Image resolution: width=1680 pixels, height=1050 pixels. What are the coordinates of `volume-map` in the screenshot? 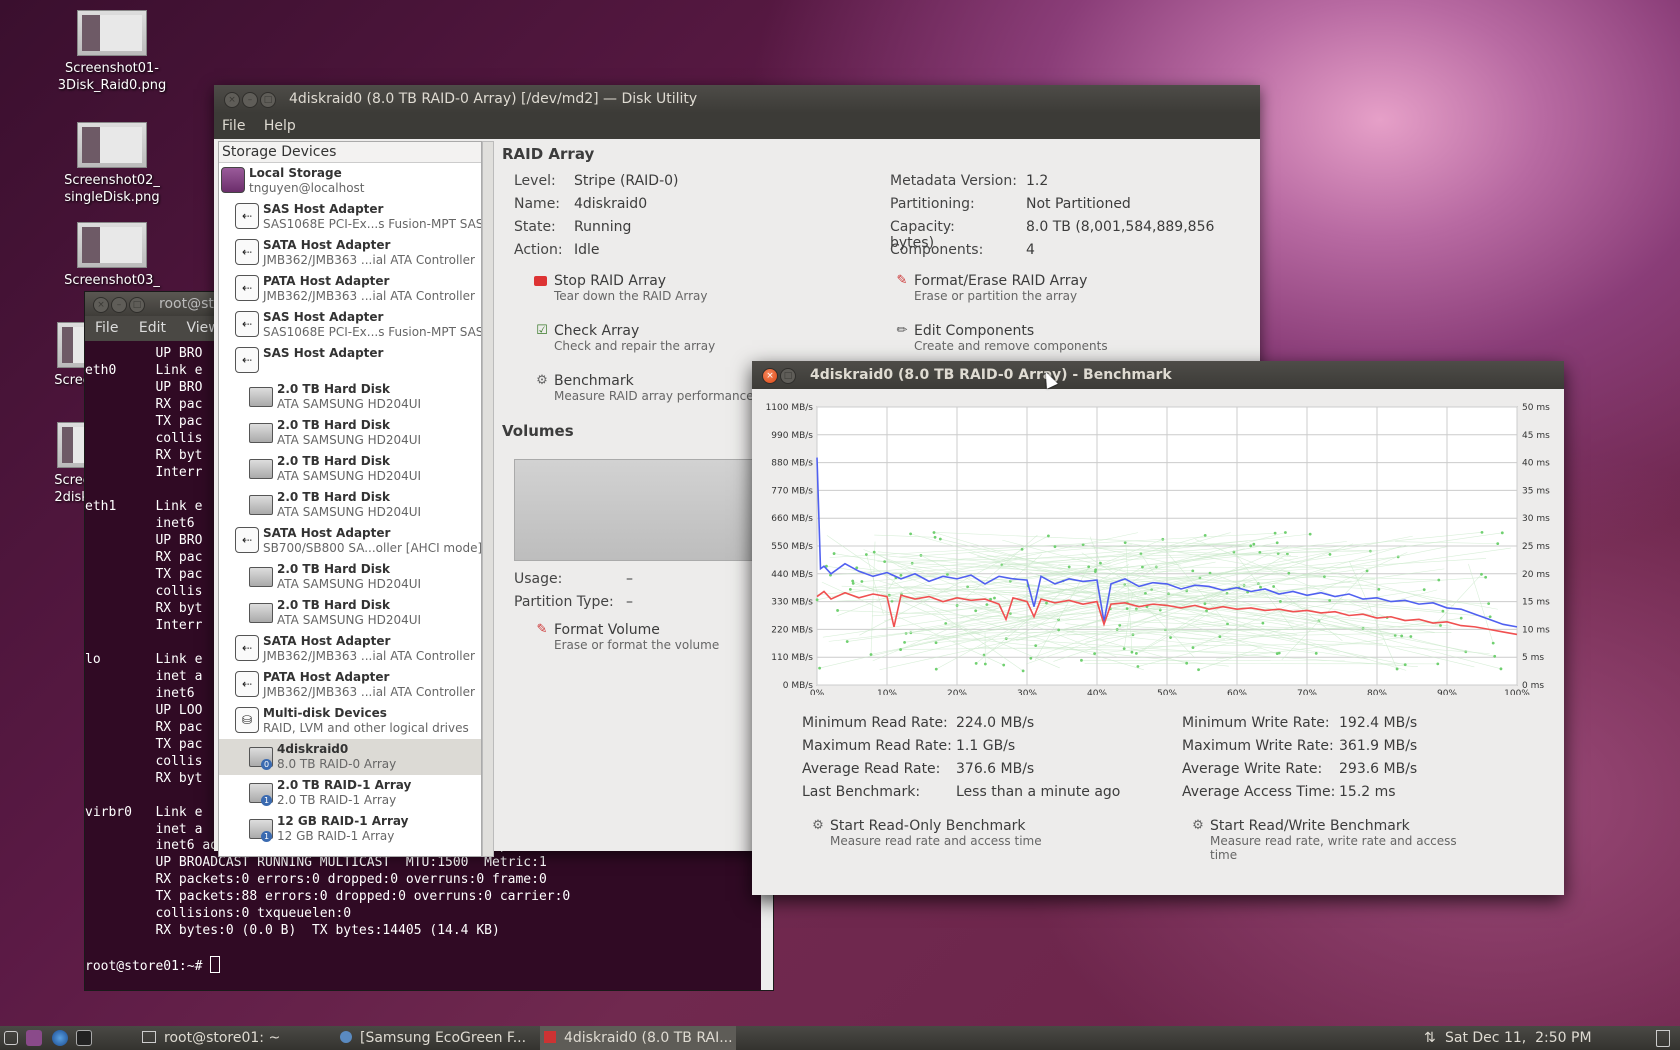 It's located at (635, 510).